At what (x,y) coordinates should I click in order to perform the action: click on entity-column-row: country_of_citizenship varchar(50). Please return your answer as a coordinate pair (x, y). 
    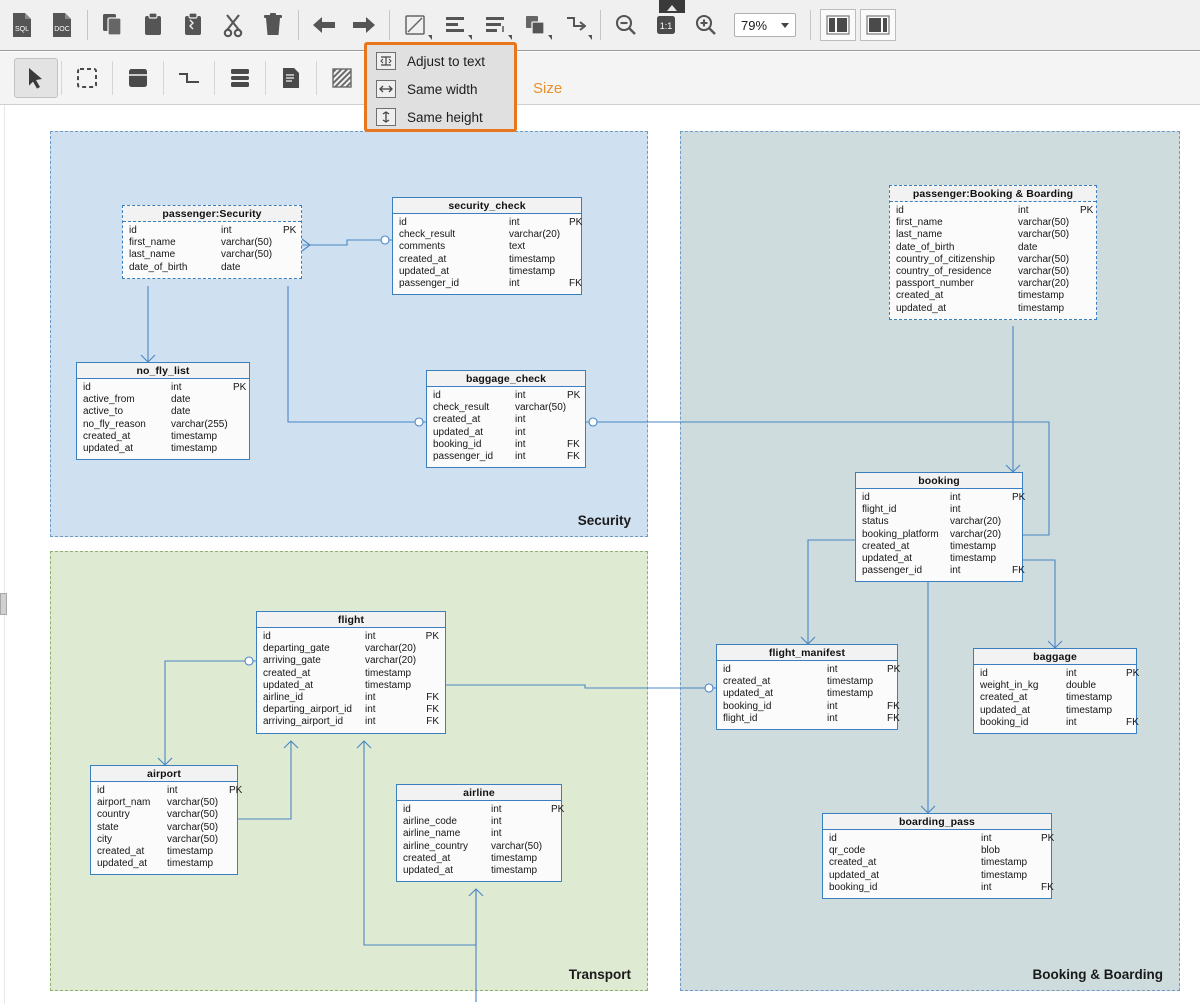
    Looking at the image, I should click on (993, 260).